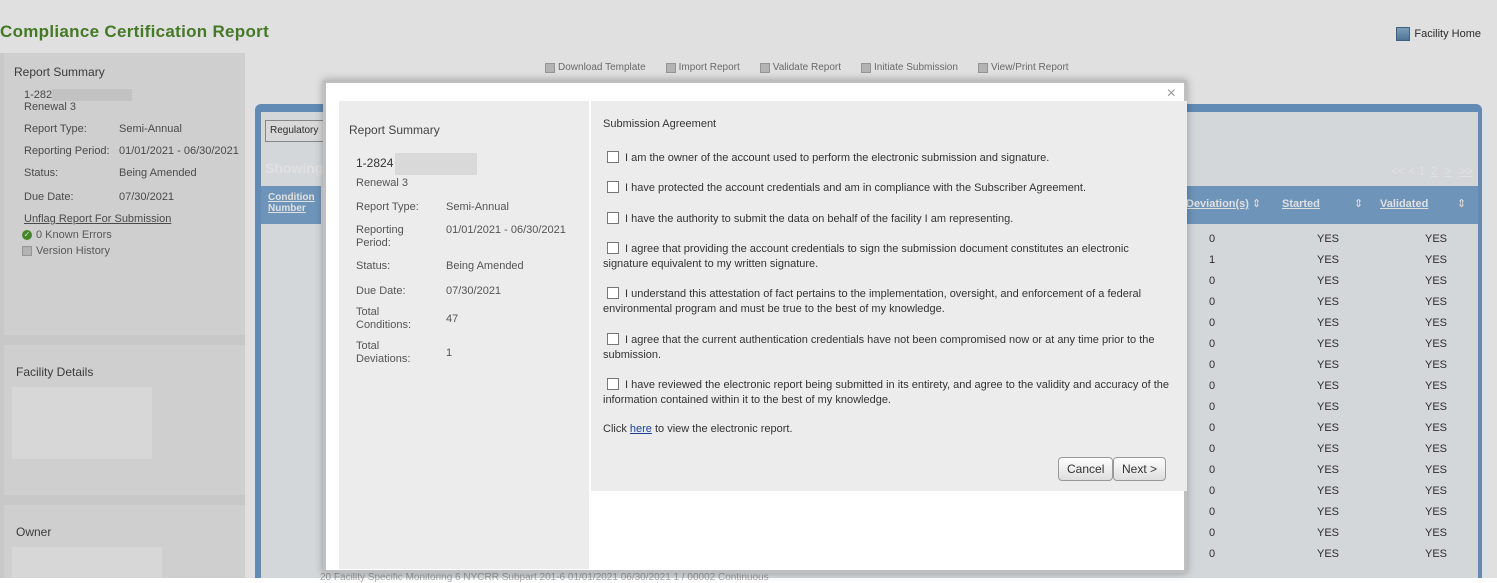 The image size is (1497, 583). Describe the element at coordinates (506, 230) in the screenshot. I see `dialog-row-value: 01/01/2021 - 06/30/2021` at that location.